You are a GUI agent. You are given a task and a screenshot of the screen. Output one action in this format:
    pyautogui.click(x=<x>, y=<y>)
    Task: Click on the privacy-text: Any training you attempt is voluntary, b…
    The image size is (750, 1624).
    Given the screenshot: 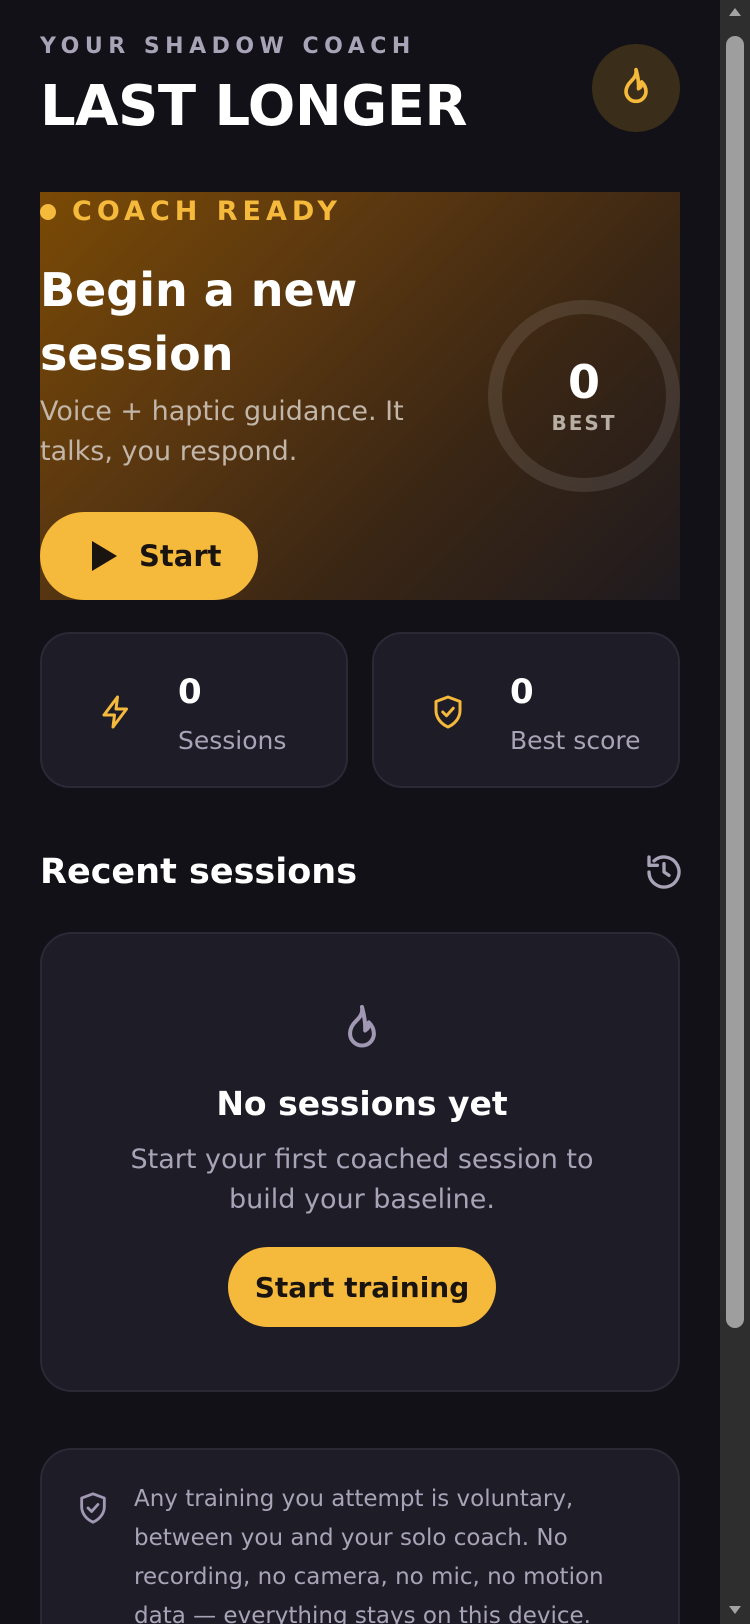 What is the action you would take?
    pyautogui.click(x=369, y=1555)
    